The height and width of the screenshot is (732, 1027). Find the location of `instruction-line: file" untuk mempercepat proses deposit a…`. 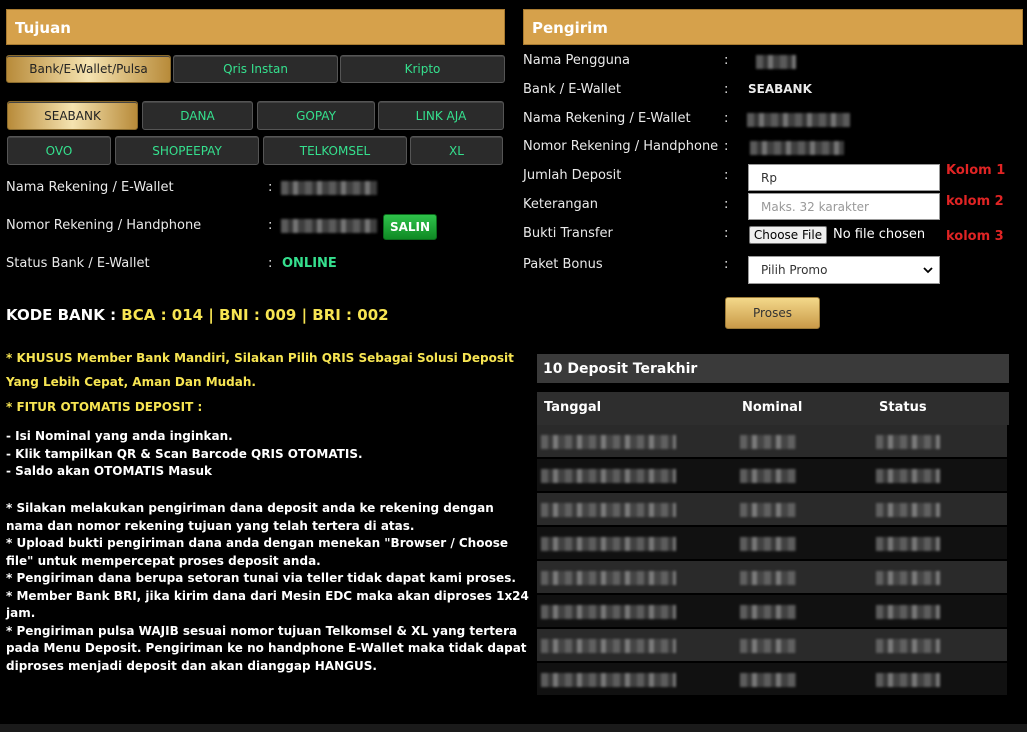

instruction-line: file" untuk mempercepat proses deposit a… is located at coordinates (163, 560).